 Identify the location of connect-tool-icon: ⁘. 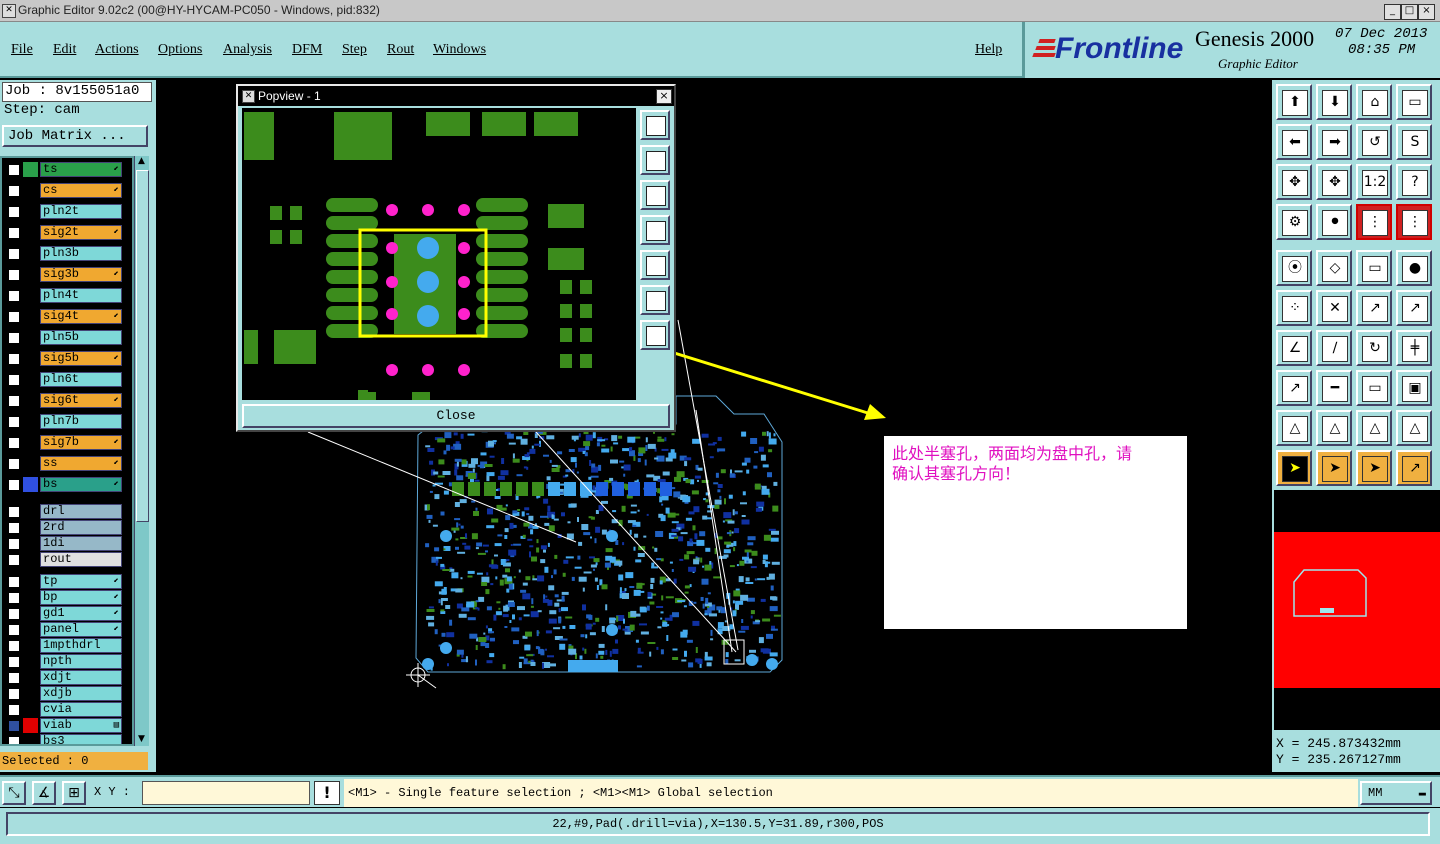
(1294, 308).